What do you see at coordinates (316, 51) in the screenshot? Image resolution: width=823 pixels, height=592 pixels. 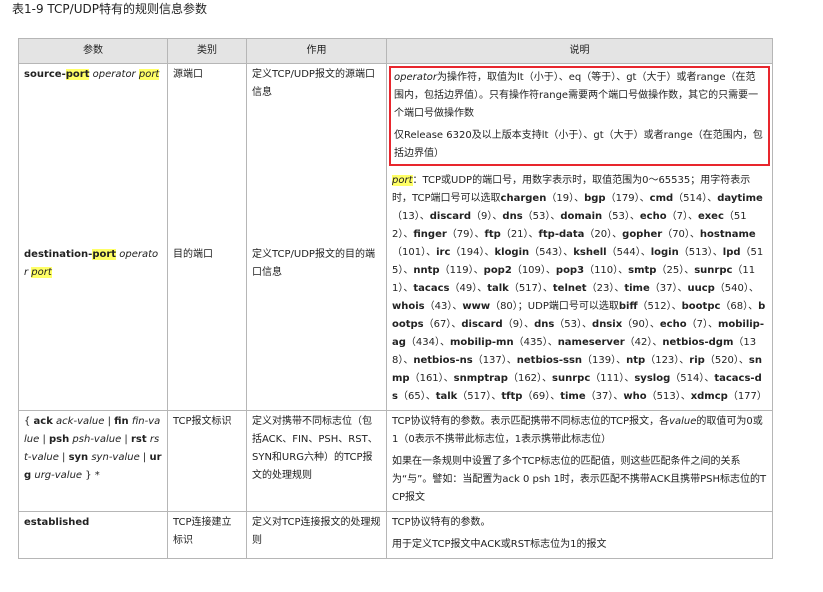 I see `header-effect: 作用` at bounding box center [316, 51].